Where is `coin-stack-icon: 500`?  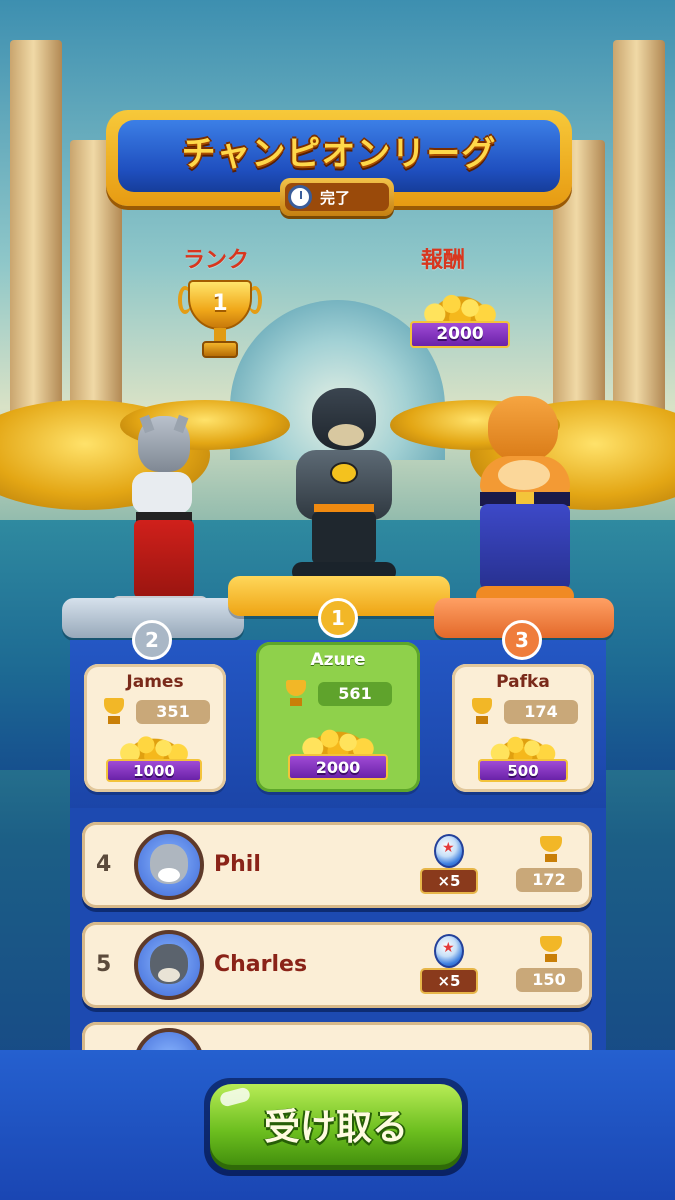 coin-stack-icon: 500 is located at coordinates (523, 756).